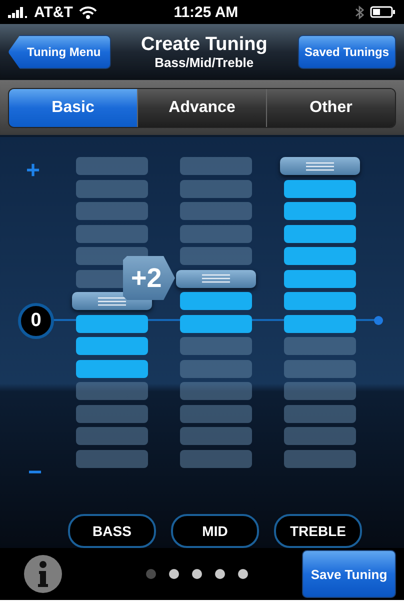 The height and width of the screenshot is (605, 404). I want to click on save-tuning-button: Save Tuning, so click(349, 574).